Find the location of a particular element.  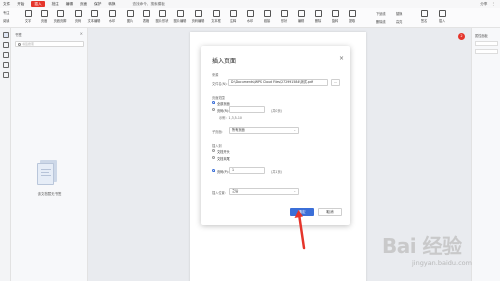

watermark-logo: Bai 经验 is located at coordinates (422, 246).